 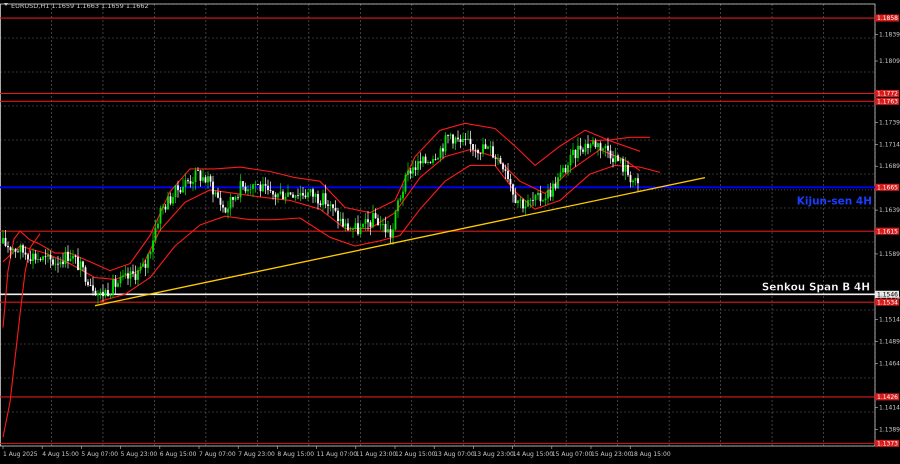 I want to click on level-price-label: 1.1373, so click(x=887, y=444).